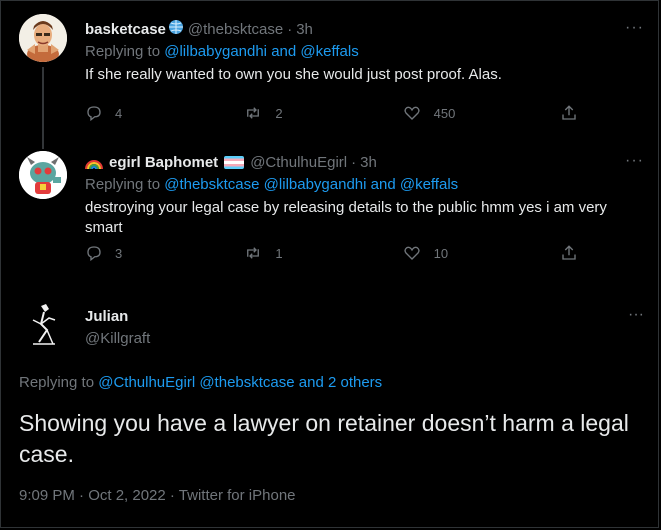 This screenshot has height=530, width=661. I want to click on user-handle: @Killgraft, so click(117, 338).